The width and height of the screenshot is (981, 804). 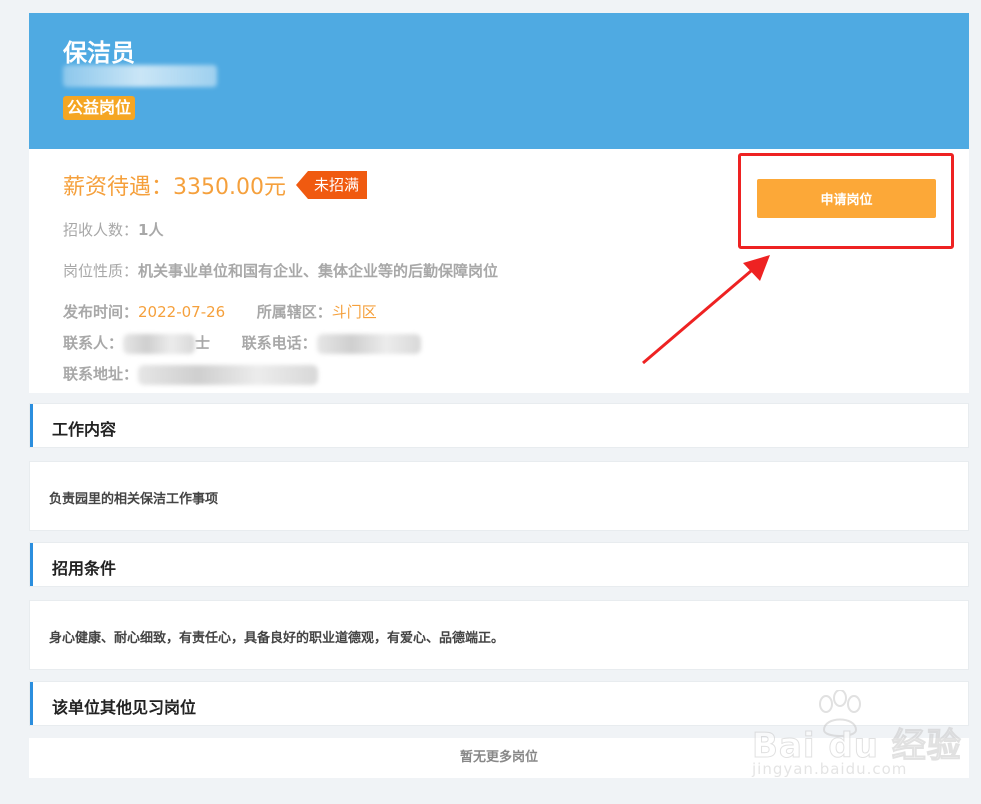 I want to click on address-label: 联系地址：, so click(x=101, y=374).